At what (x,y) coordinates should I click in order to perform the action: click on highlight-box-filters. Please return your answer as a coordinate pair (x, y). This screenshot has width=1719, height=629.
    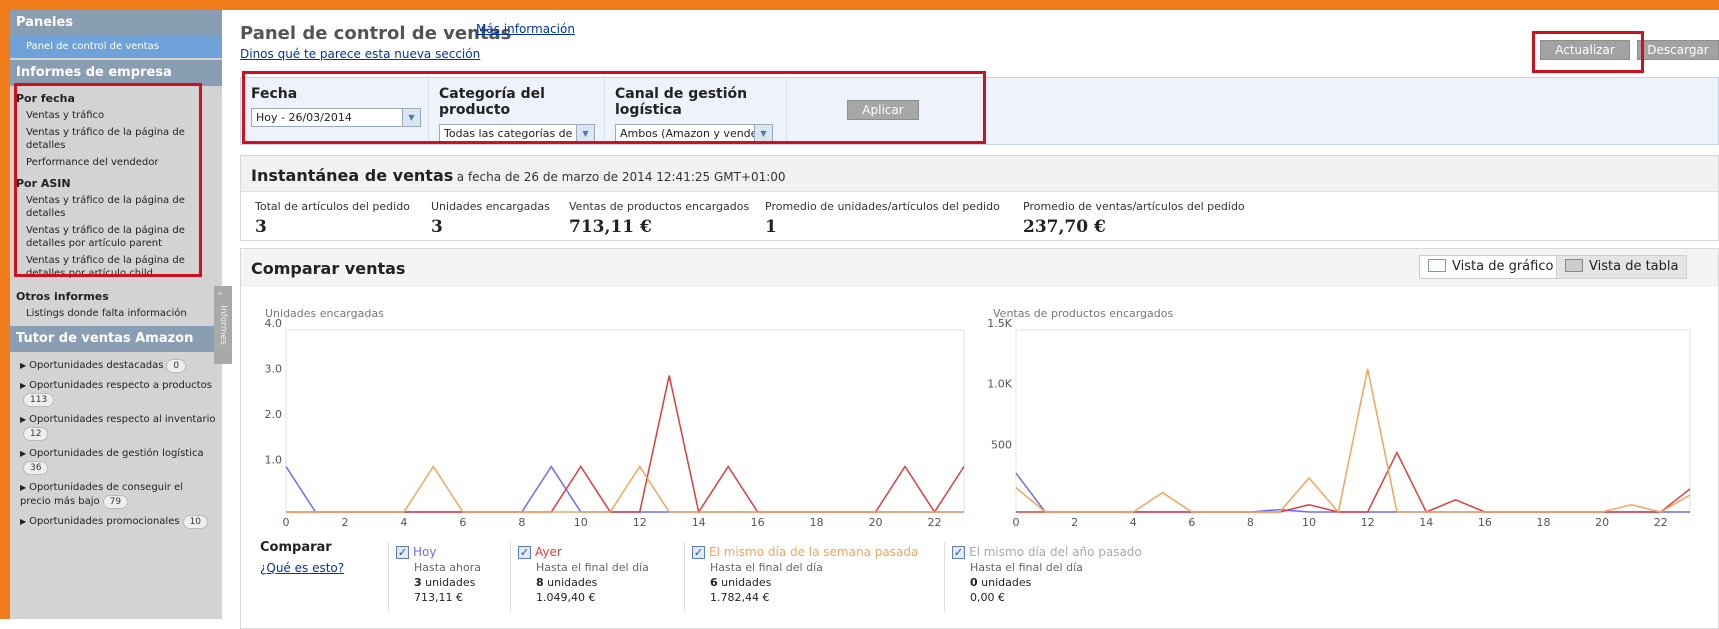
    Looking at the image, I should click on (614, 107).